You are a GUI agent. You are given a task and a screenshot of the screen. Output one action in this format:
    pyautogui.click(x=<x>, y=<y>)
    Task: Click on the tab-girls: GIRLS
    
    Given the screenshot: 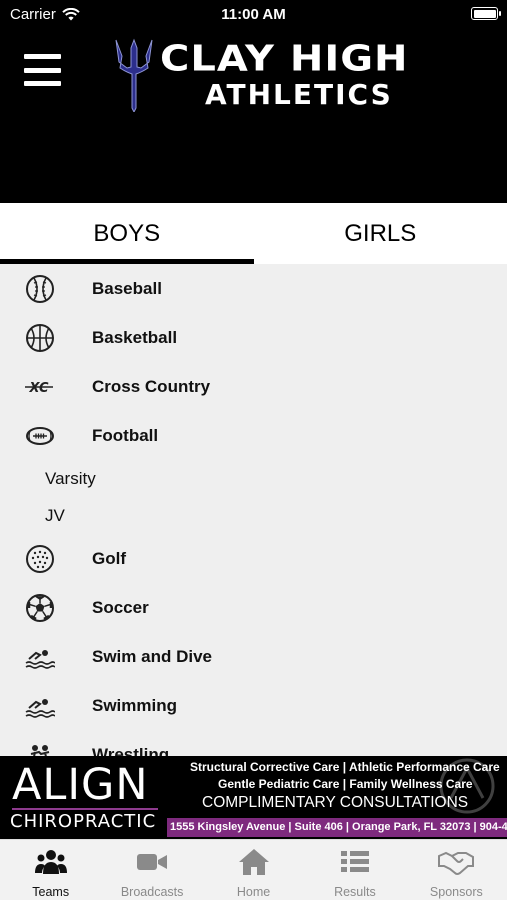 What is the action you would take?
    pyautogui.click(x=380, y=233)
    